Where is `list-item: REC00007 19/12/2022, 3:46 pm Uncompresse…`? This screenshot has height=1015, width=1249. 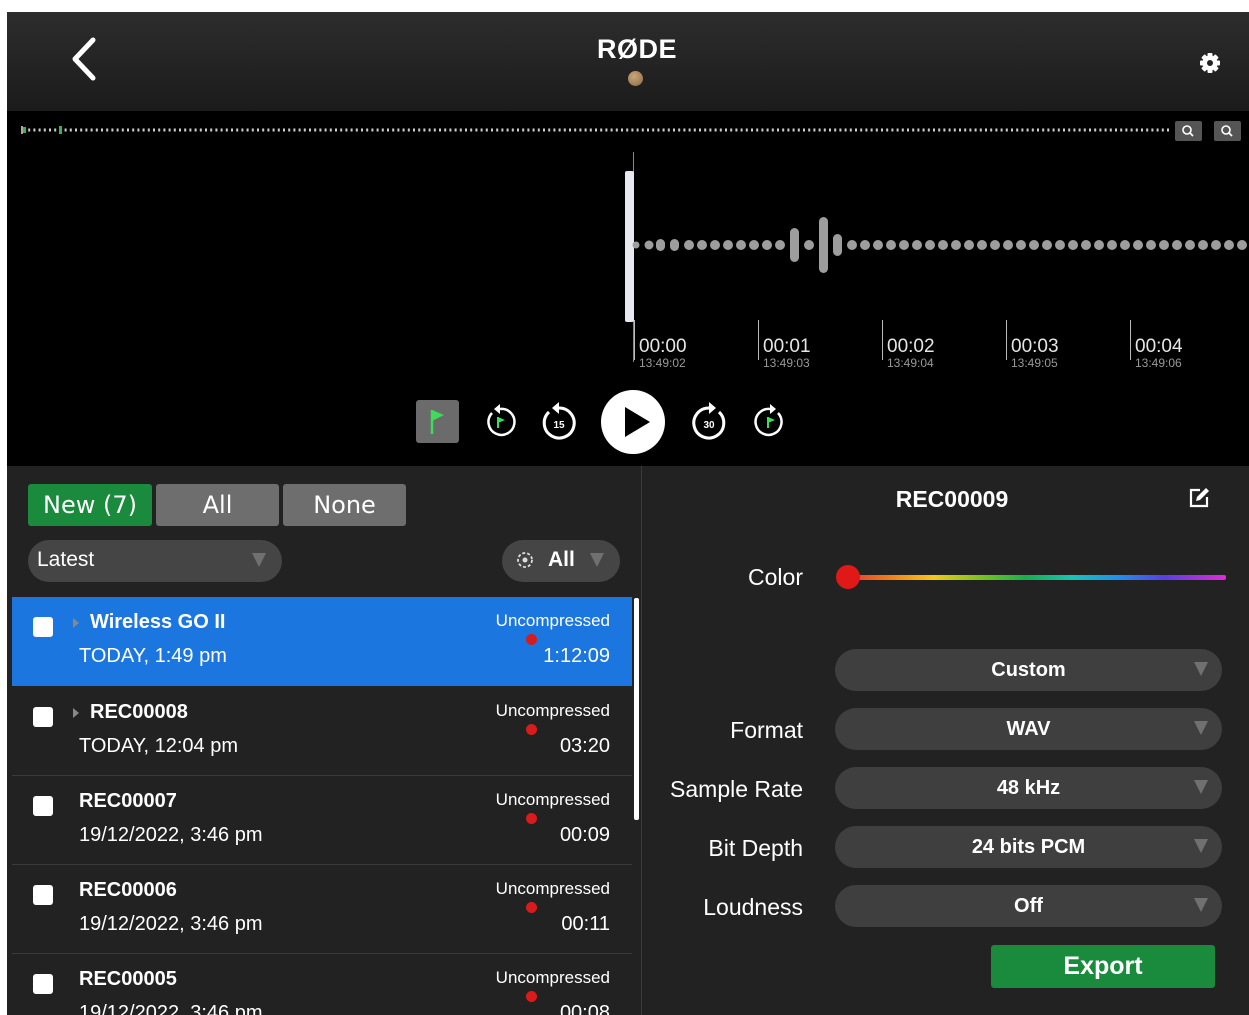 list-item: REC00007 19/12/2022, 3:46 pm Uncompresse… is located at coordinates (322, 820).